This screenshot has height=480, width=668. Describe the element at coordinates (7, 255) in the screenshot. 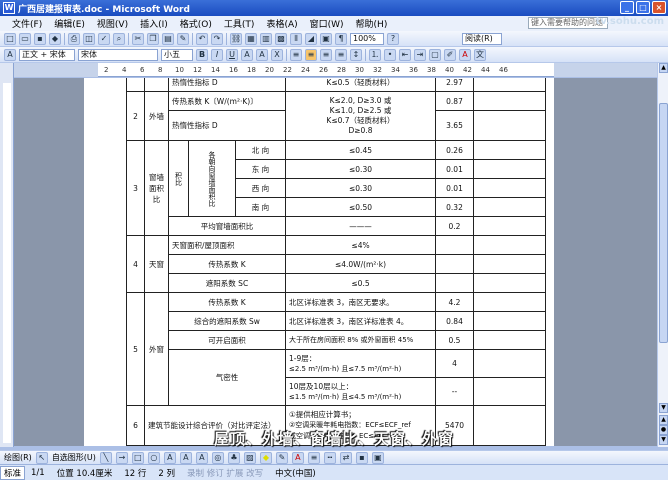

I see `vertical-ruler` at that location.